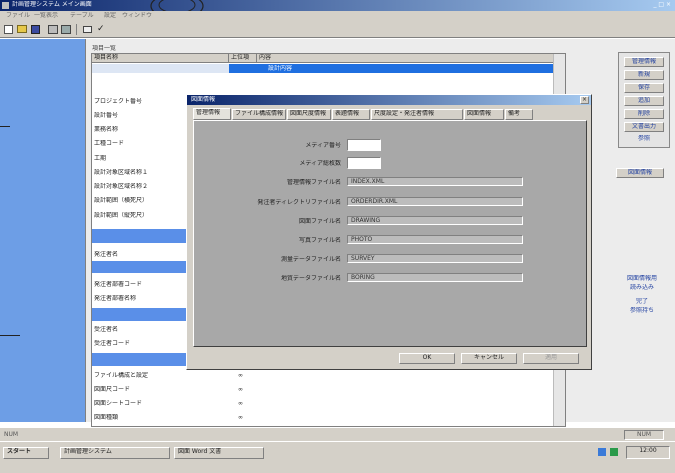  What do you see at coordinates (219, 453) in the screenshot?
I see `taskbar-task-word: 図面 Word 文書` at bounding box center [219, 453].